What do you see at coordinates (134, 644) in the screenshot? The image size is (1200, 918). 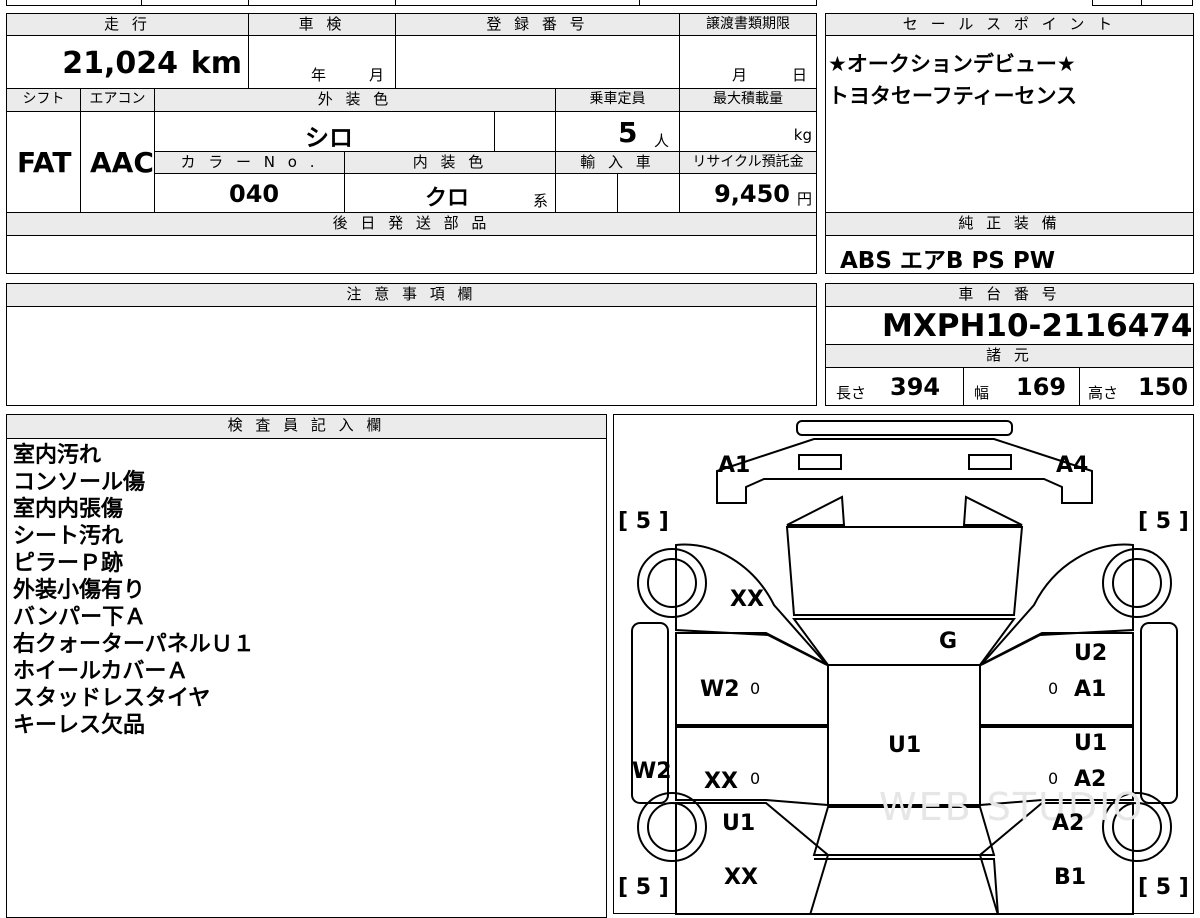 I see `inspector-note: 右クォーターパネルＵ１` at bounding box center [134, 644].